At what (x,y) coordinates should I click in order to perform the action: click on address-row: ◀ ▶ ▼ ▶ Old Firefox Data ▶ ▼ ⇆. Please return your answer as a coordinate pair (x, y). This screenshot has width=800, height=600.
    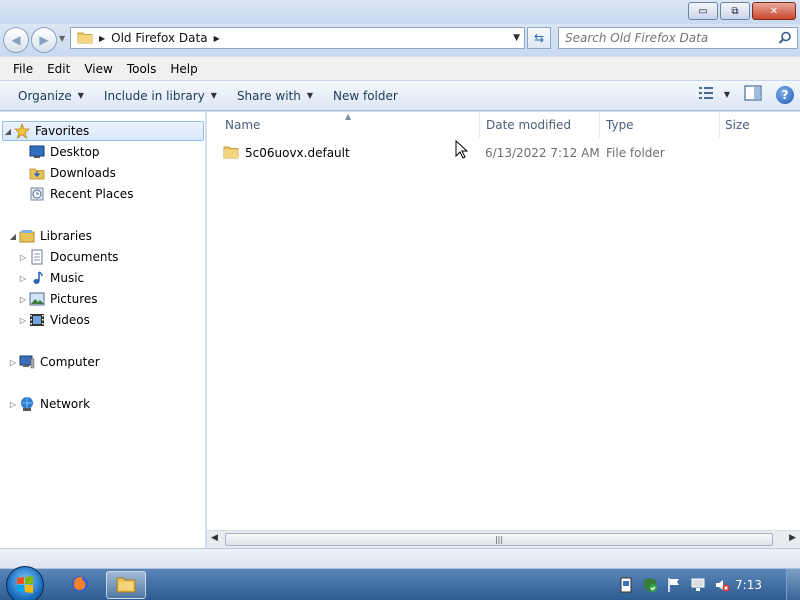
    Looking at the image, I should click on (400, 40).